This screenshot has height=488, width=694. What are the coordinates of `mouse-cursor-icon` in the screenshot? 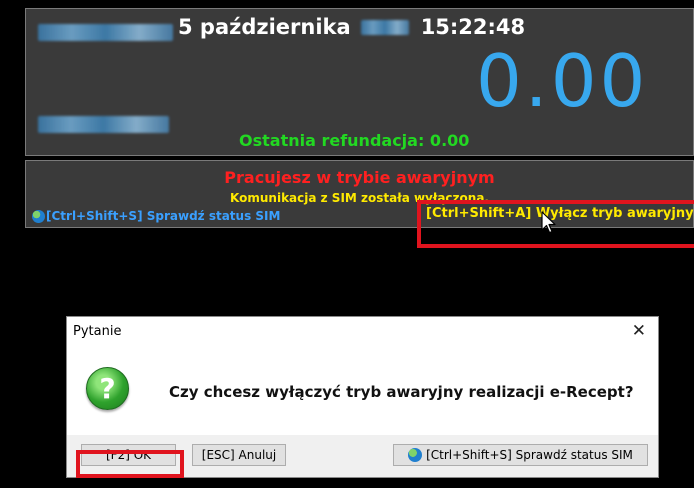 It's located at (548, 222).